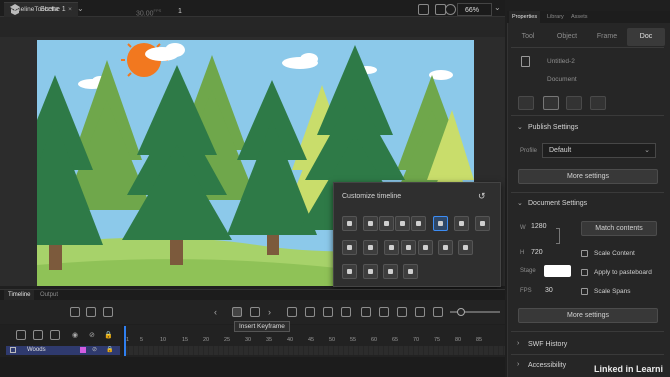 The width and height of the screenshot is (670, 377). Describe the element at coordinates (418, 223) in the screenshot. I see `text-icon` at that location.